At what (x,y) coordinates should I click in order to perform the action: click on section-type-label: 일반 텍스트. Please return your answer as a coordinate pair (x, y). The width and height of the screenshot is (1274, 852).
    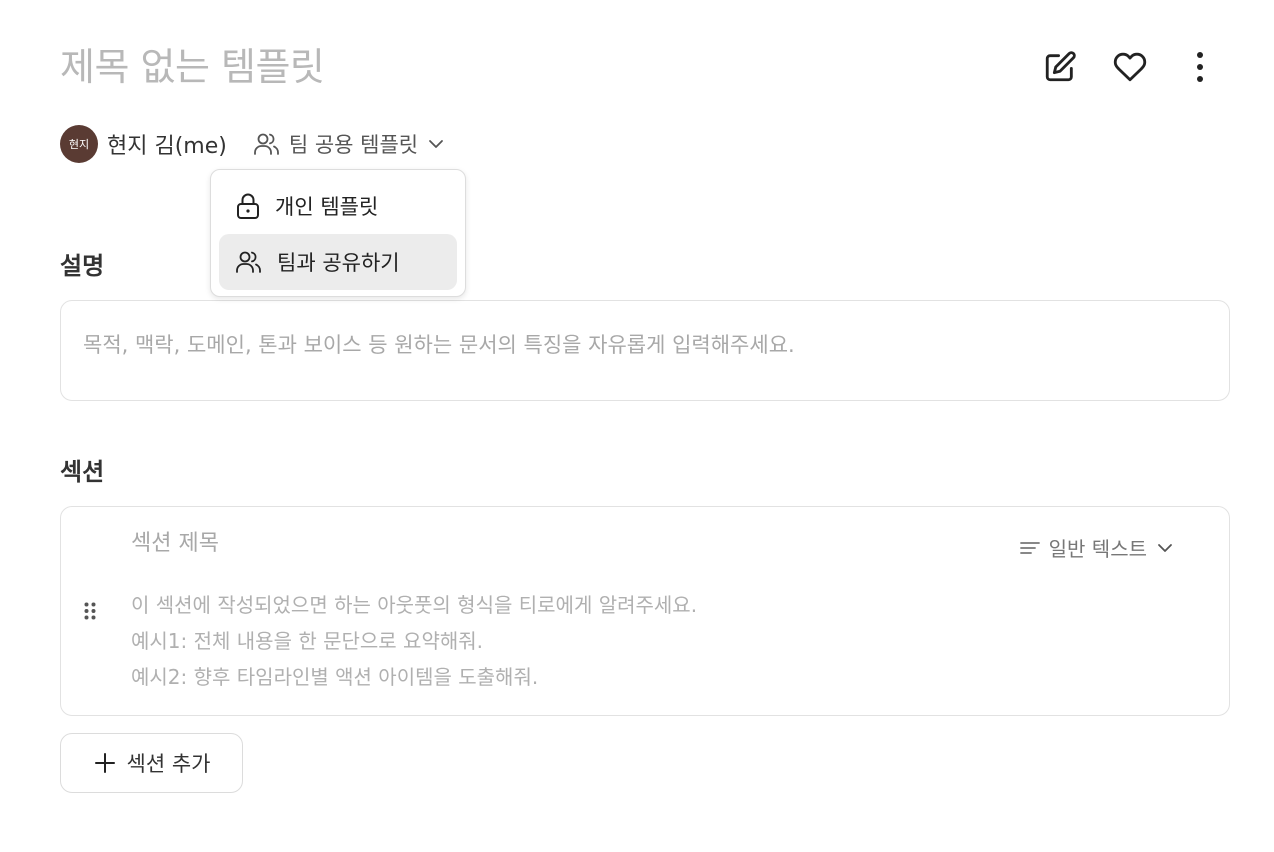
    Looking at the image, I should click on (1097, 549).